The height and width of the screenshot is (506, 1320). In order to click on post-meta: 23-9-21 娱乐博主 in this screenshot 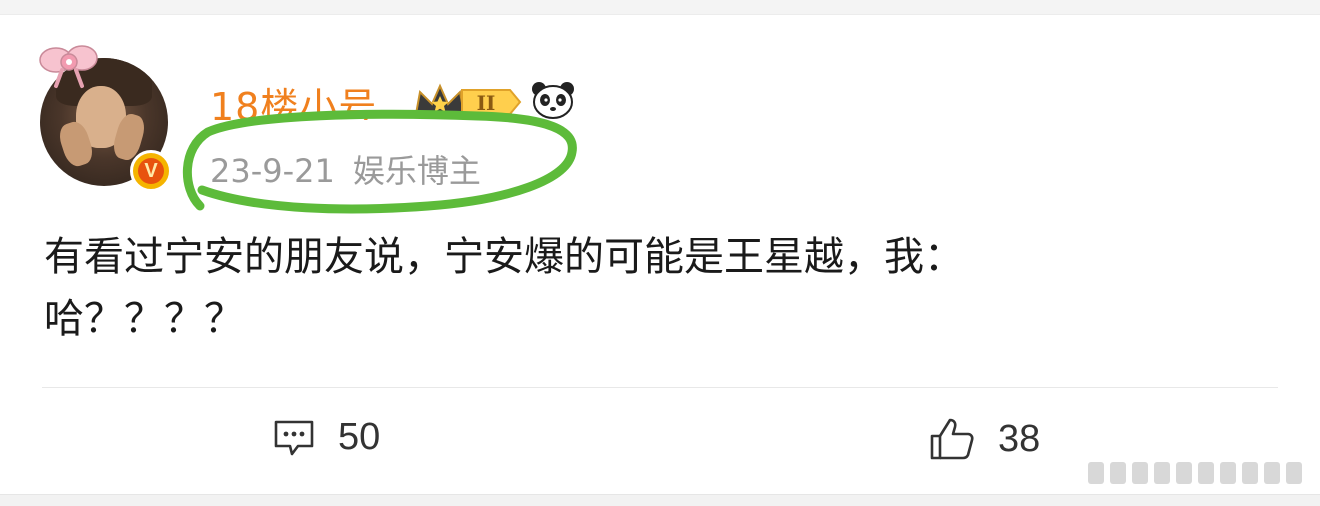, I will do `click(354, 169)`.